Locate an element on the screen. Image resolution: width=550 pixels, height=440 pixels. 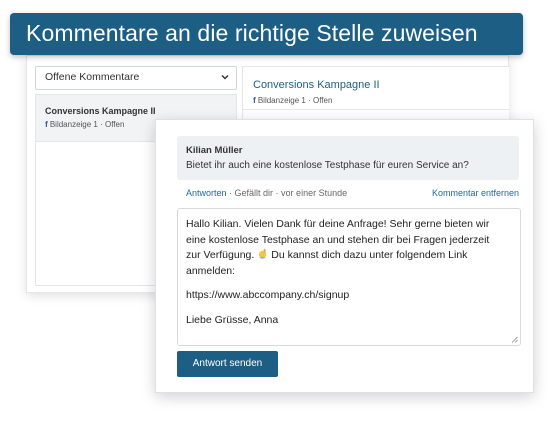
post-meta: f Bildanzeige 1 · Offen is located at coordinates (292, 100).